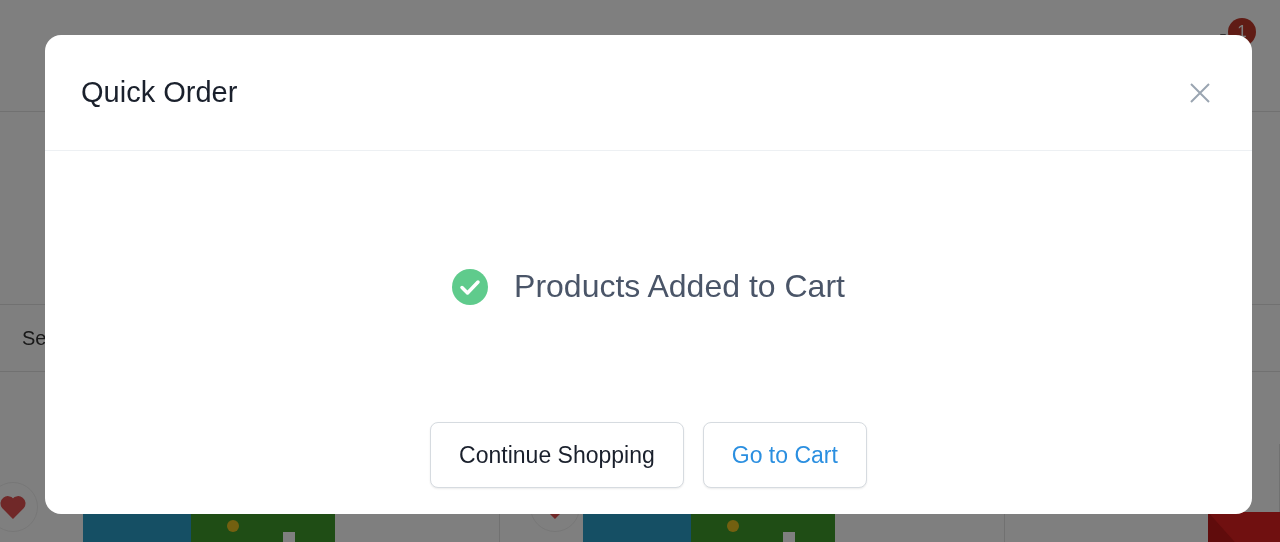  Describe the element at coordinates (159, 92) in the screenshot. I see `dialog-title: Quick Order` at that location.